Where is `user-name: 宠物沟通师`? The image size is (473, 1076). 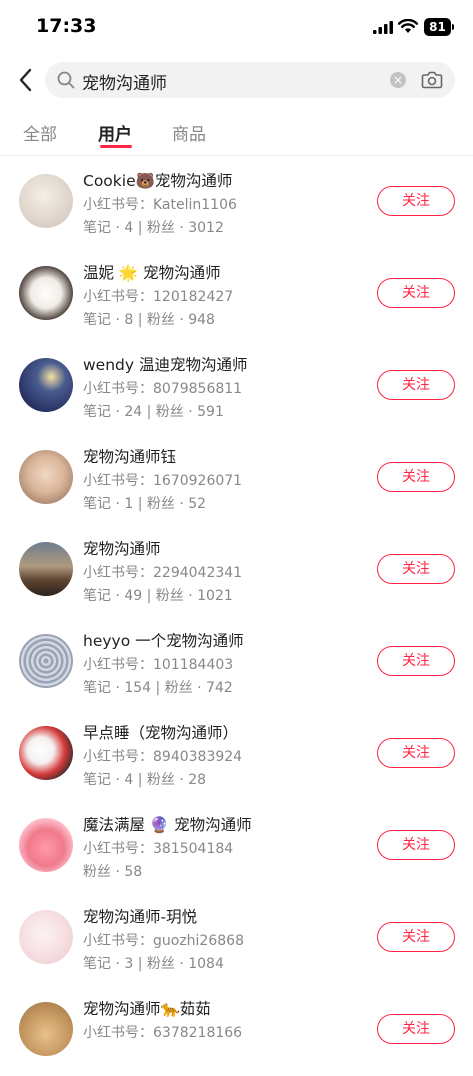
user-name: 宠物沟通师 is located at coordinates (122, 549).